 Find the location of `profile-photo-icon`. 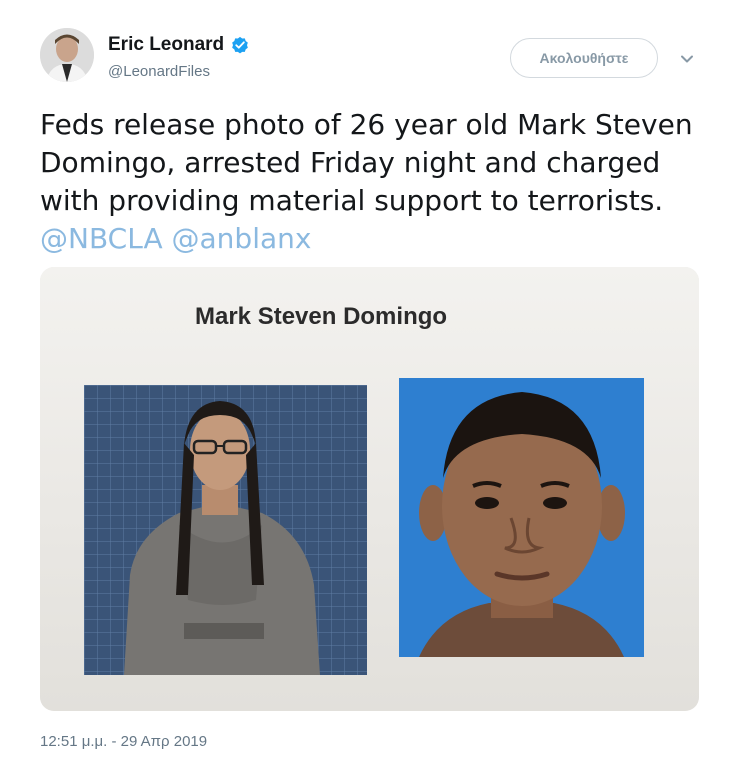

profile-photo-icon is located at coordinates (67, 55).